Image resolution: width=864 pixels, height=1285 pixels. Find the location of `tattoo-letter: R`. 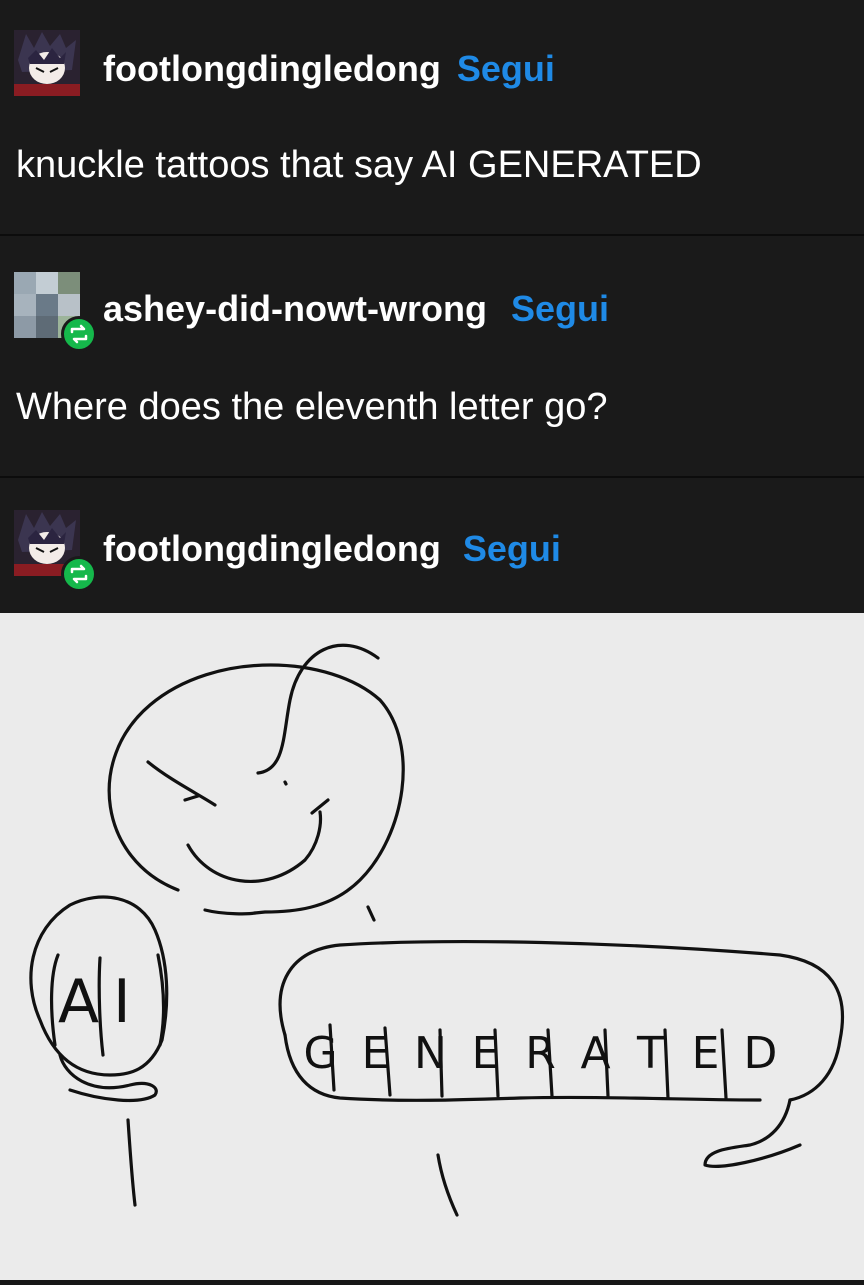

tattoo-letter: R is located at coordinates (540, 1053).